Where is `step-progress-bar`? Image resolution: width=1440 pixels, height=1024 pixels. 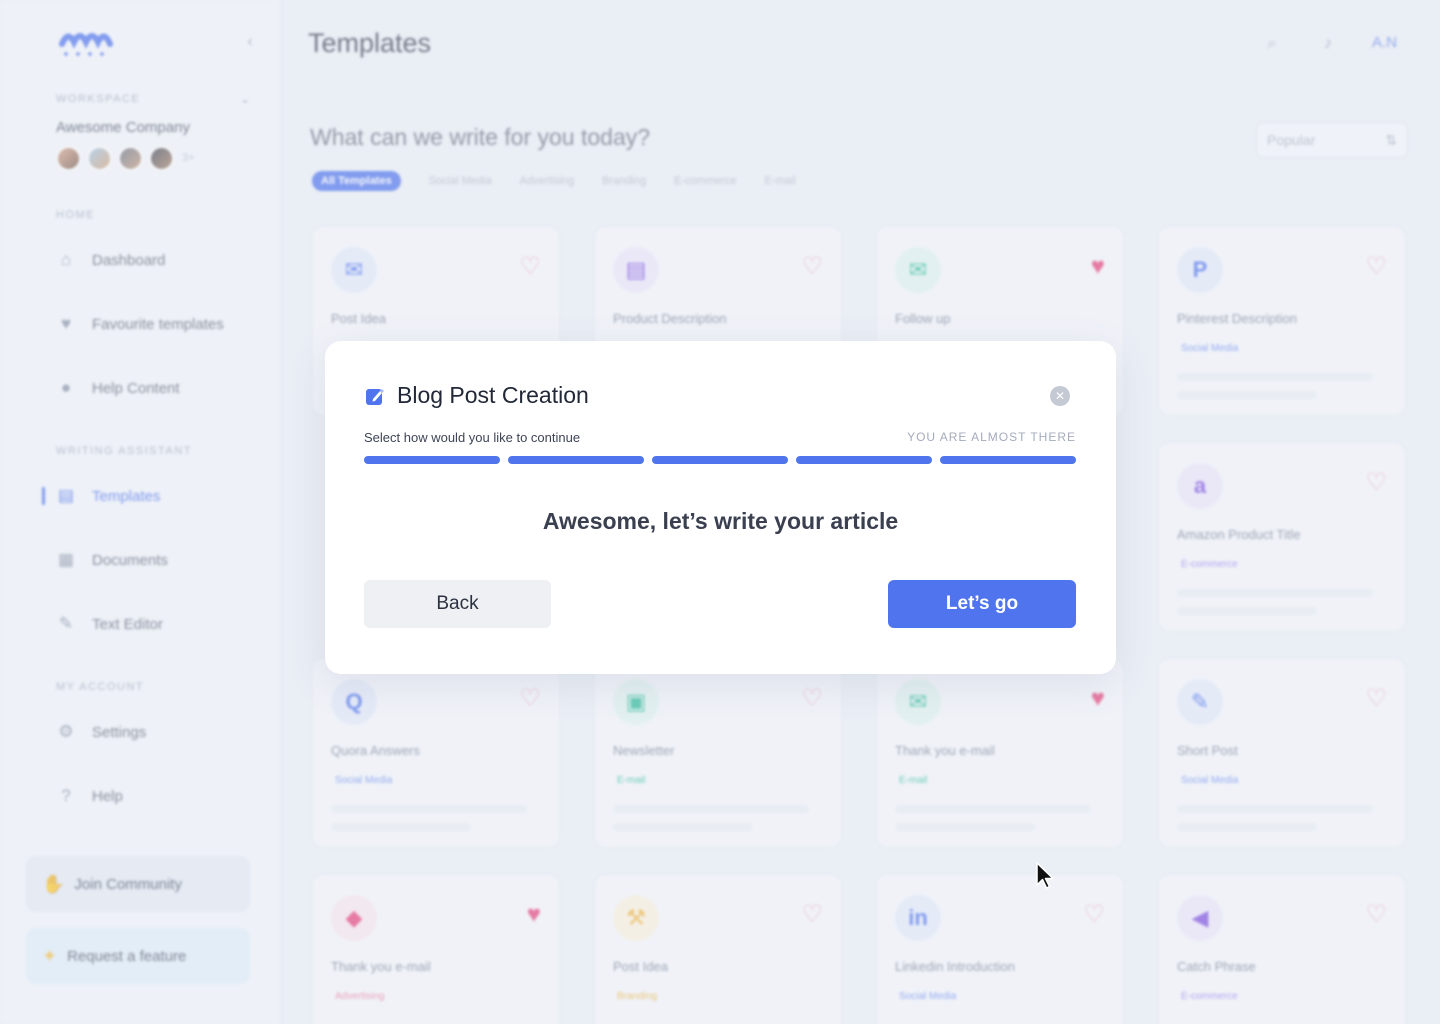
step-progress-bar is located at coordinates (720, 460).